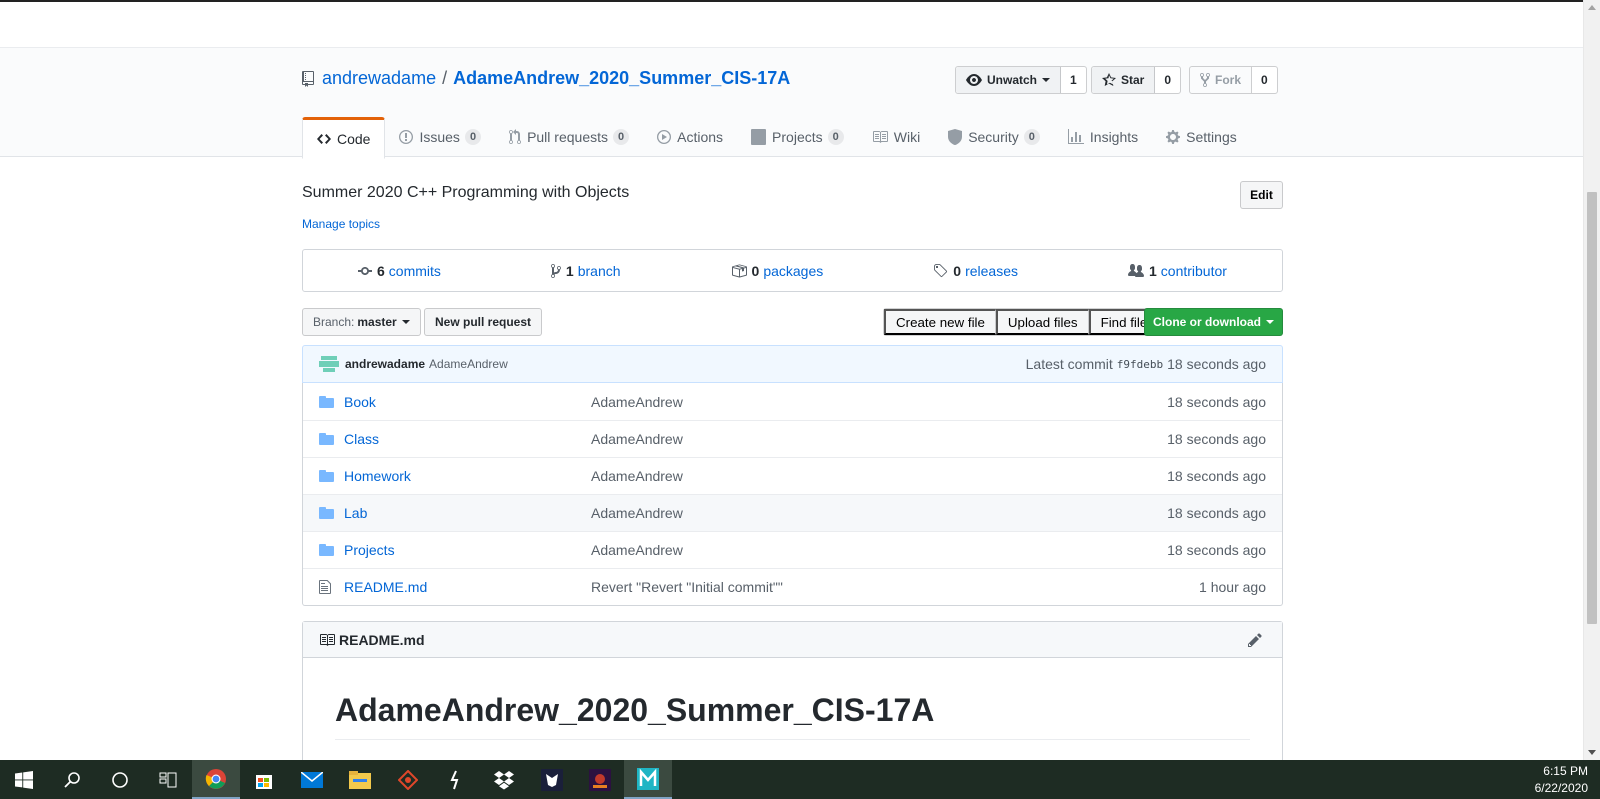 The width and height of the screenshot is (1600, 799). Describe the element at coordinates (1173, 137) in the screenshot. I see `gear-icon` at that location.